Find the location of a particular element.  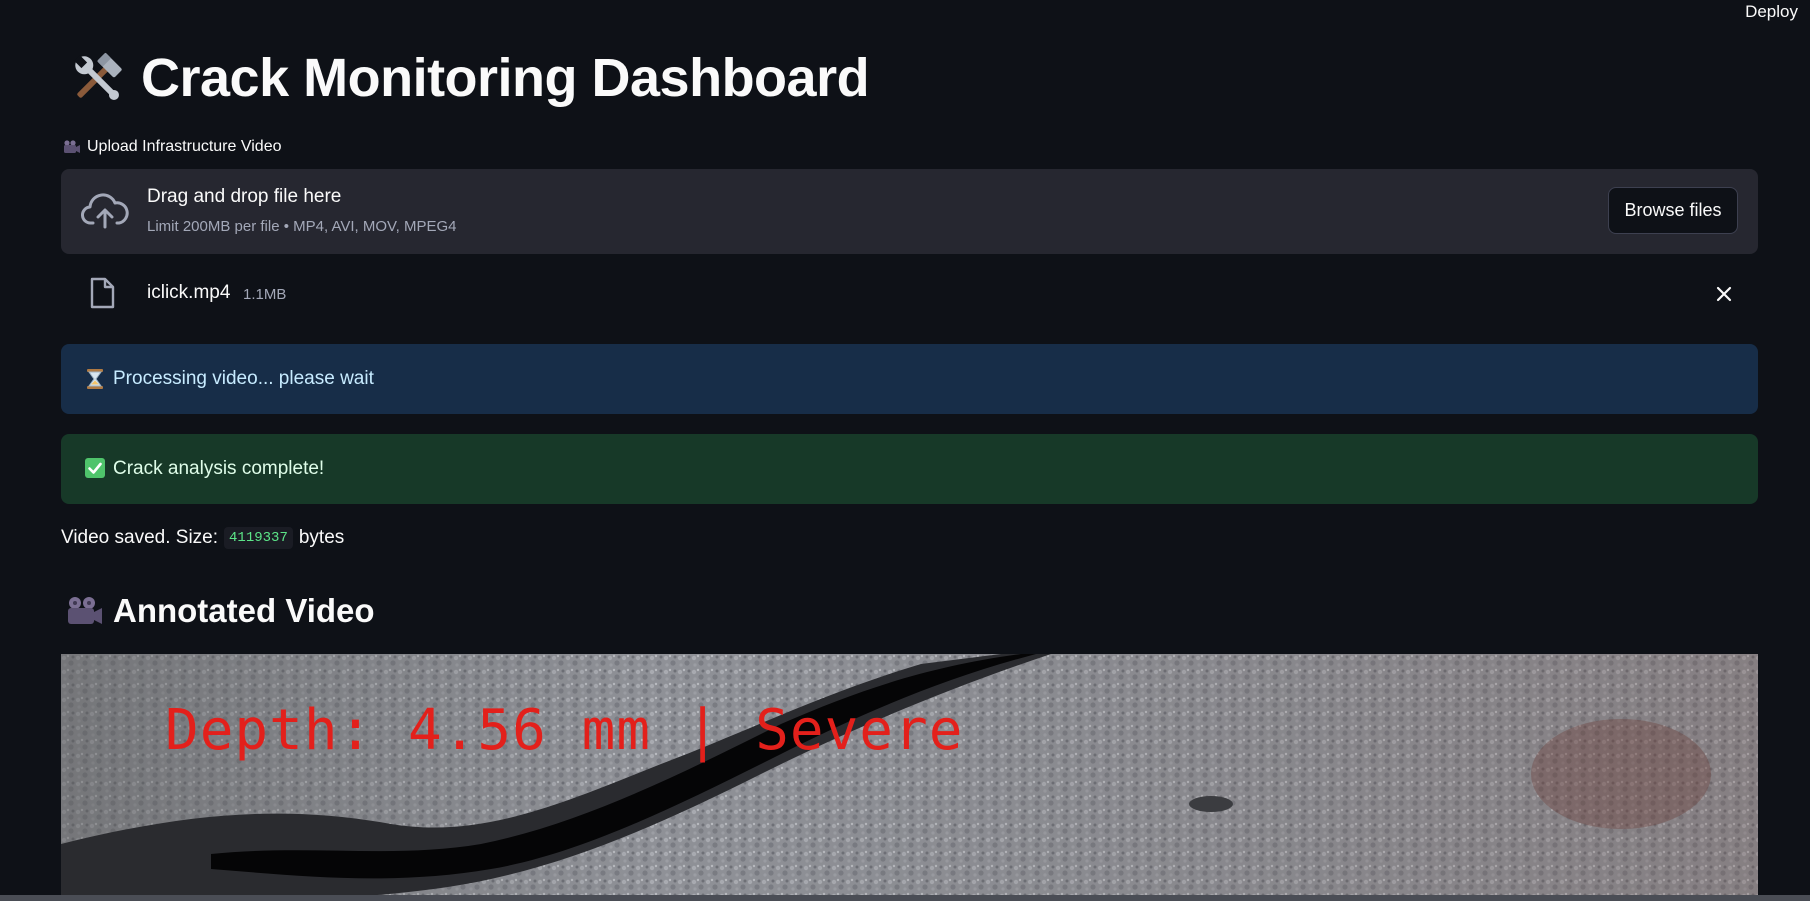

dropzone-title: Drag and drop file here is located at coordinates (244, 196).